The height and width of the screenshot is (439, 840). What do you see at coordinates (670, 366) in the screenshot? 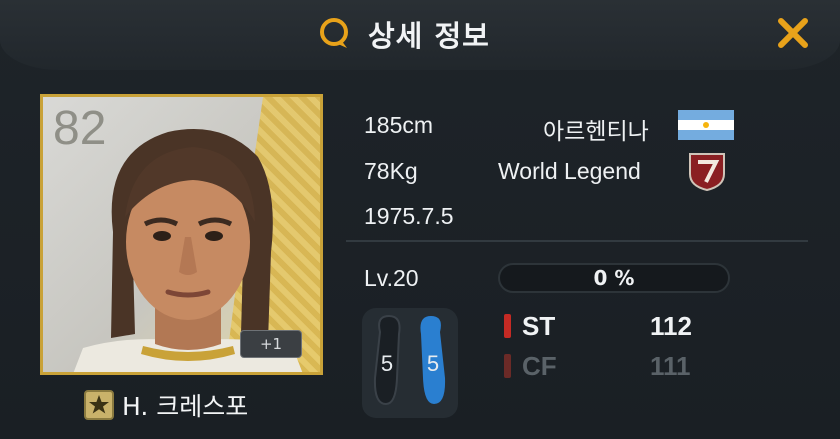
I see `position-cf-rating: 111` at bounding box center [670, 366].